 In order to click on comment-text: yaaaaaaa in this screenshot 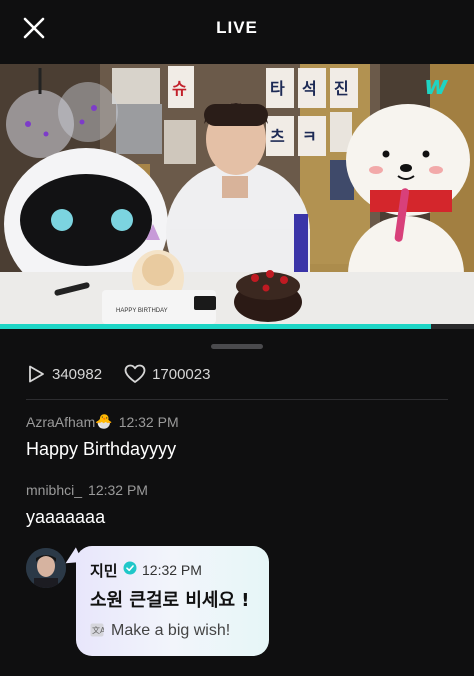, I will do `click(66, 517)`.